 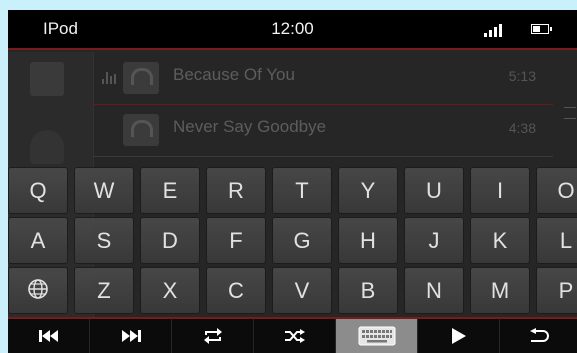 I want to click on back-icon, so click(x=539, y=335).